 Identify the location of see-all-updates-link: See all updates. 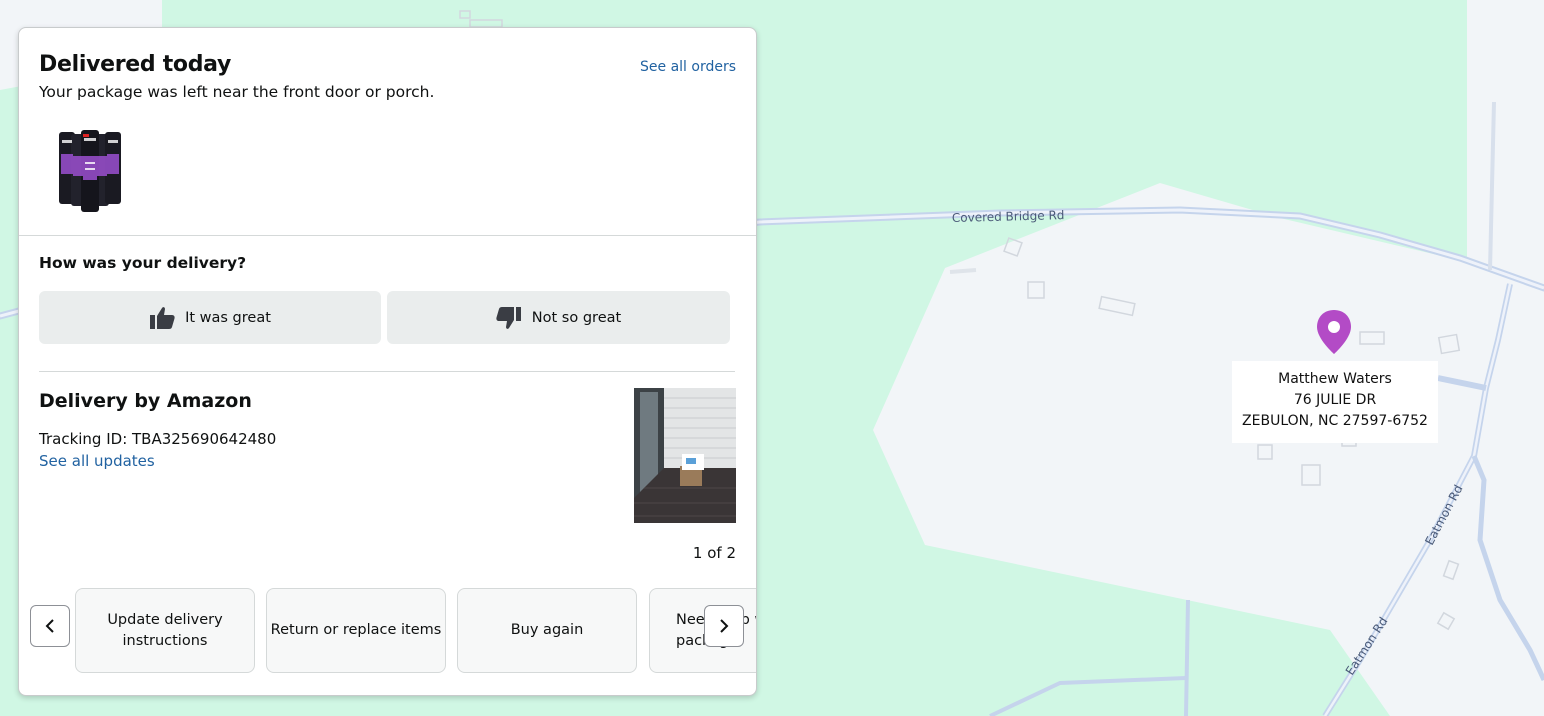
(97, 461).